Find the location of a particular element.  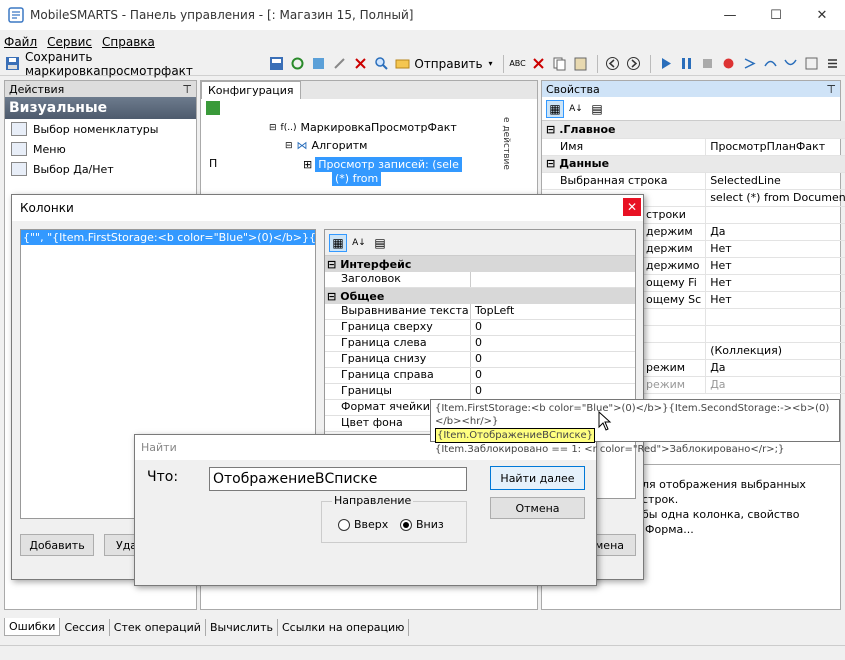

columns-dialog-title: Колонки is located at coordinates (47, 208).